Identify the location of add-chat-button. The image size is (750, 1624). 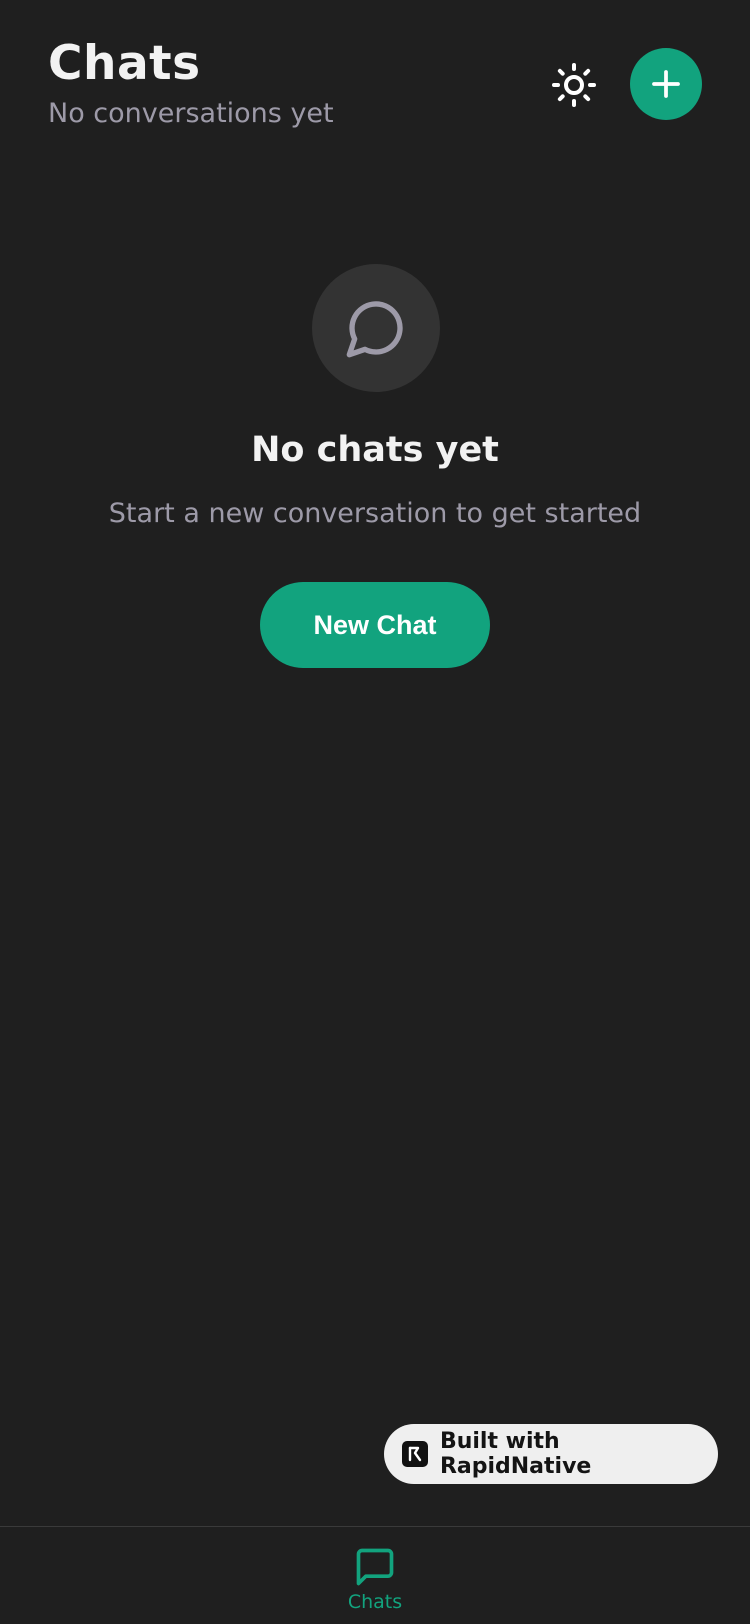
(666, 84).